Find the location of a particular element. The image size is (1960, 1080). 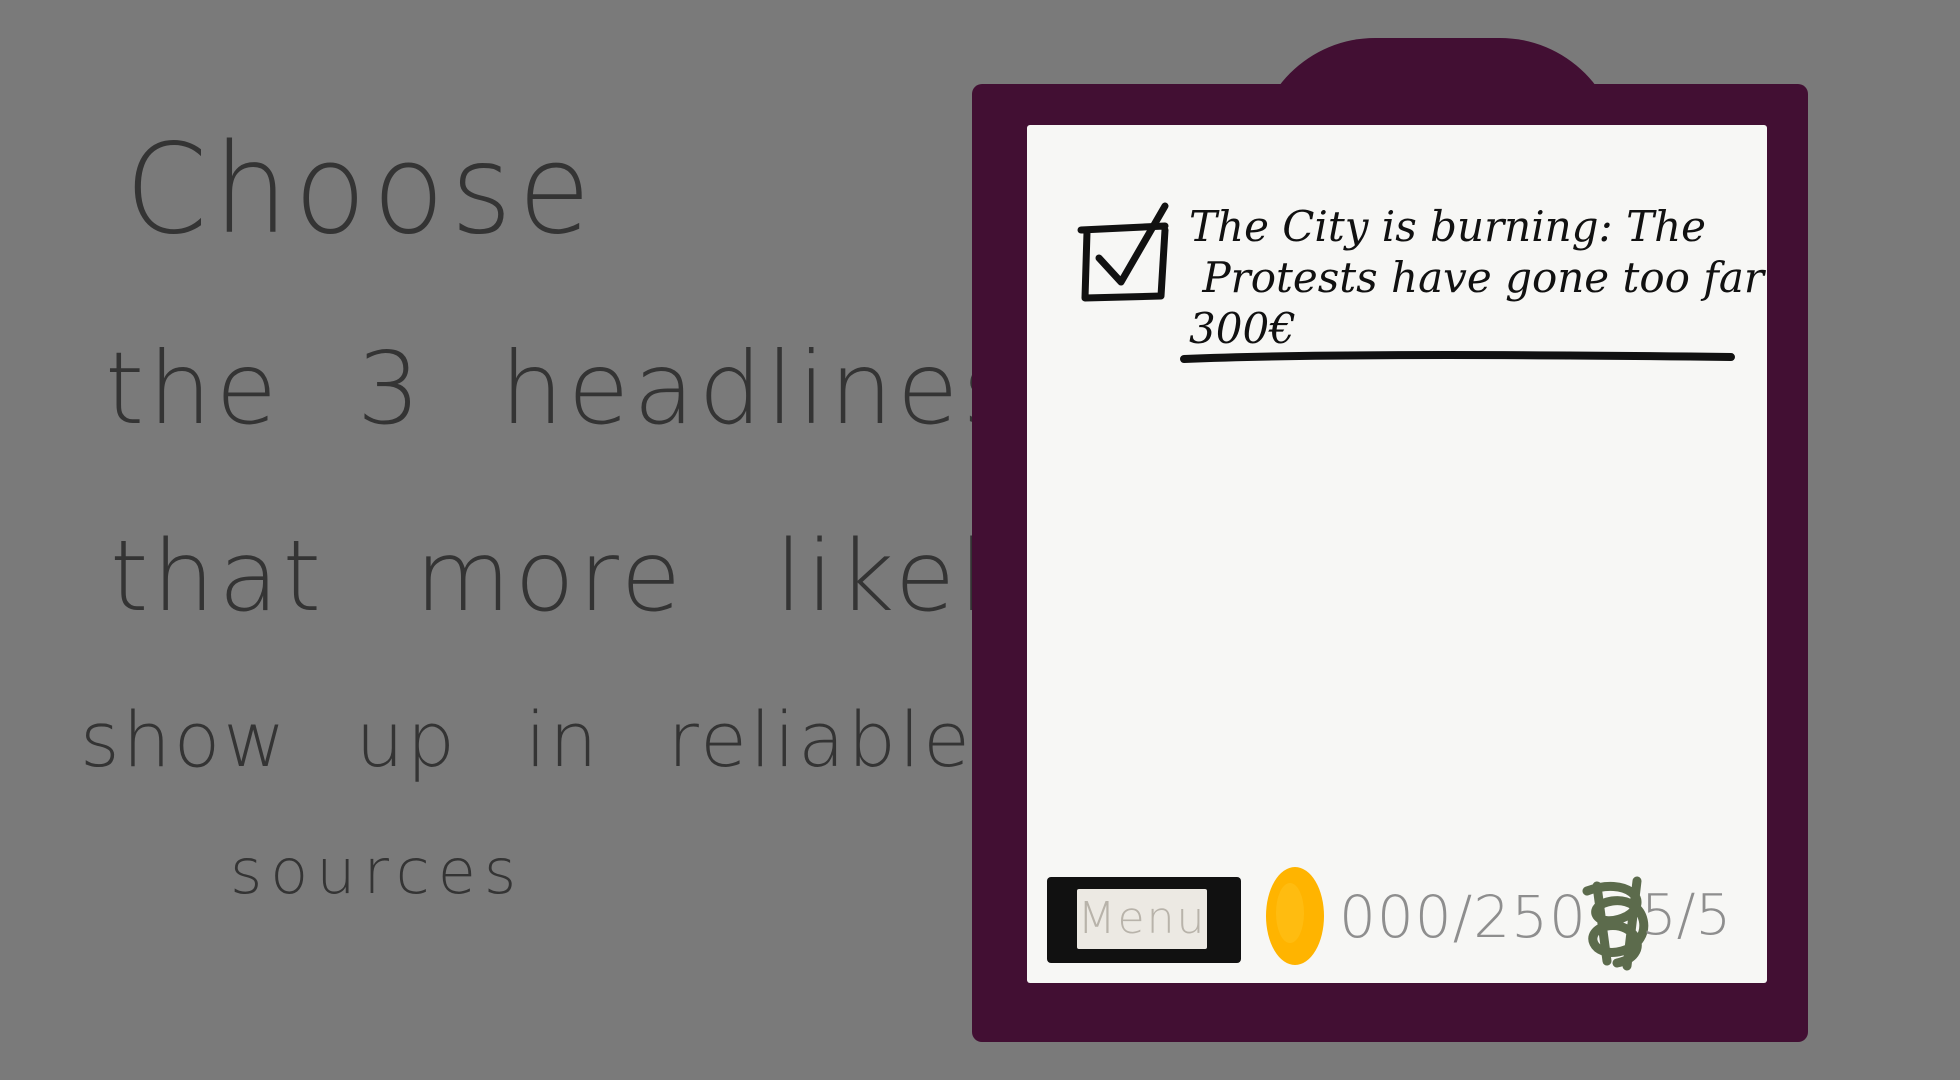

headline-line-2: Protests have gone too far is located at coordinates (1476, 277).